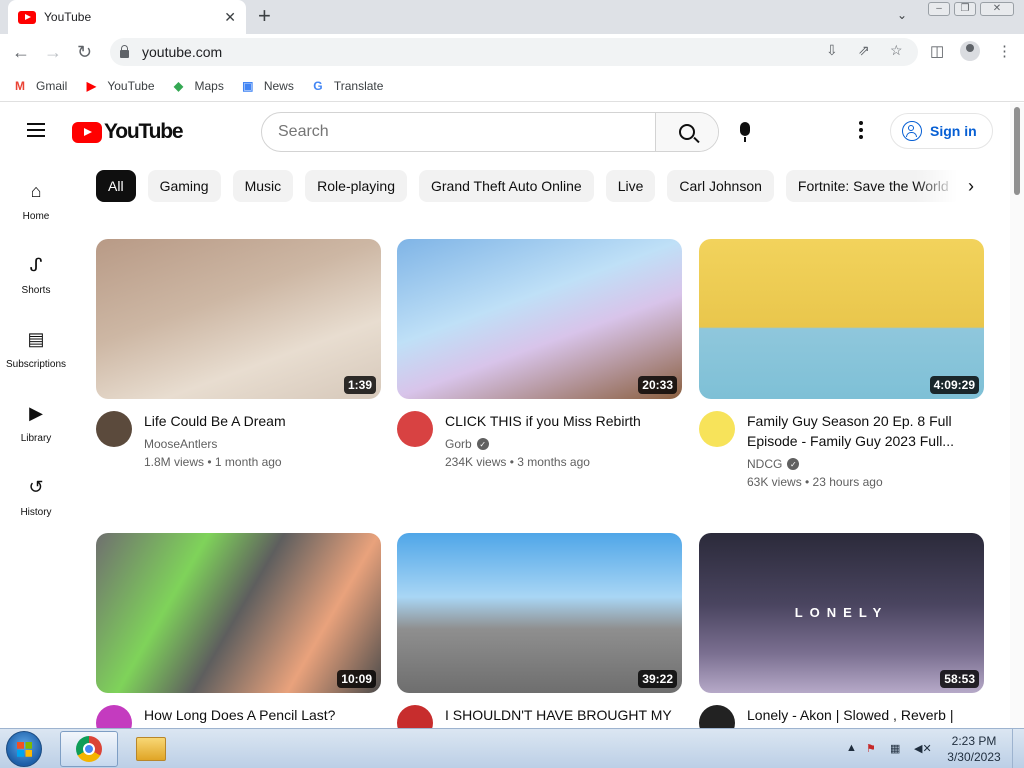  Describe the element at coordinates (39, 86) in the screenshot. I see `bookmark-gmail: M Gmail` at that location.